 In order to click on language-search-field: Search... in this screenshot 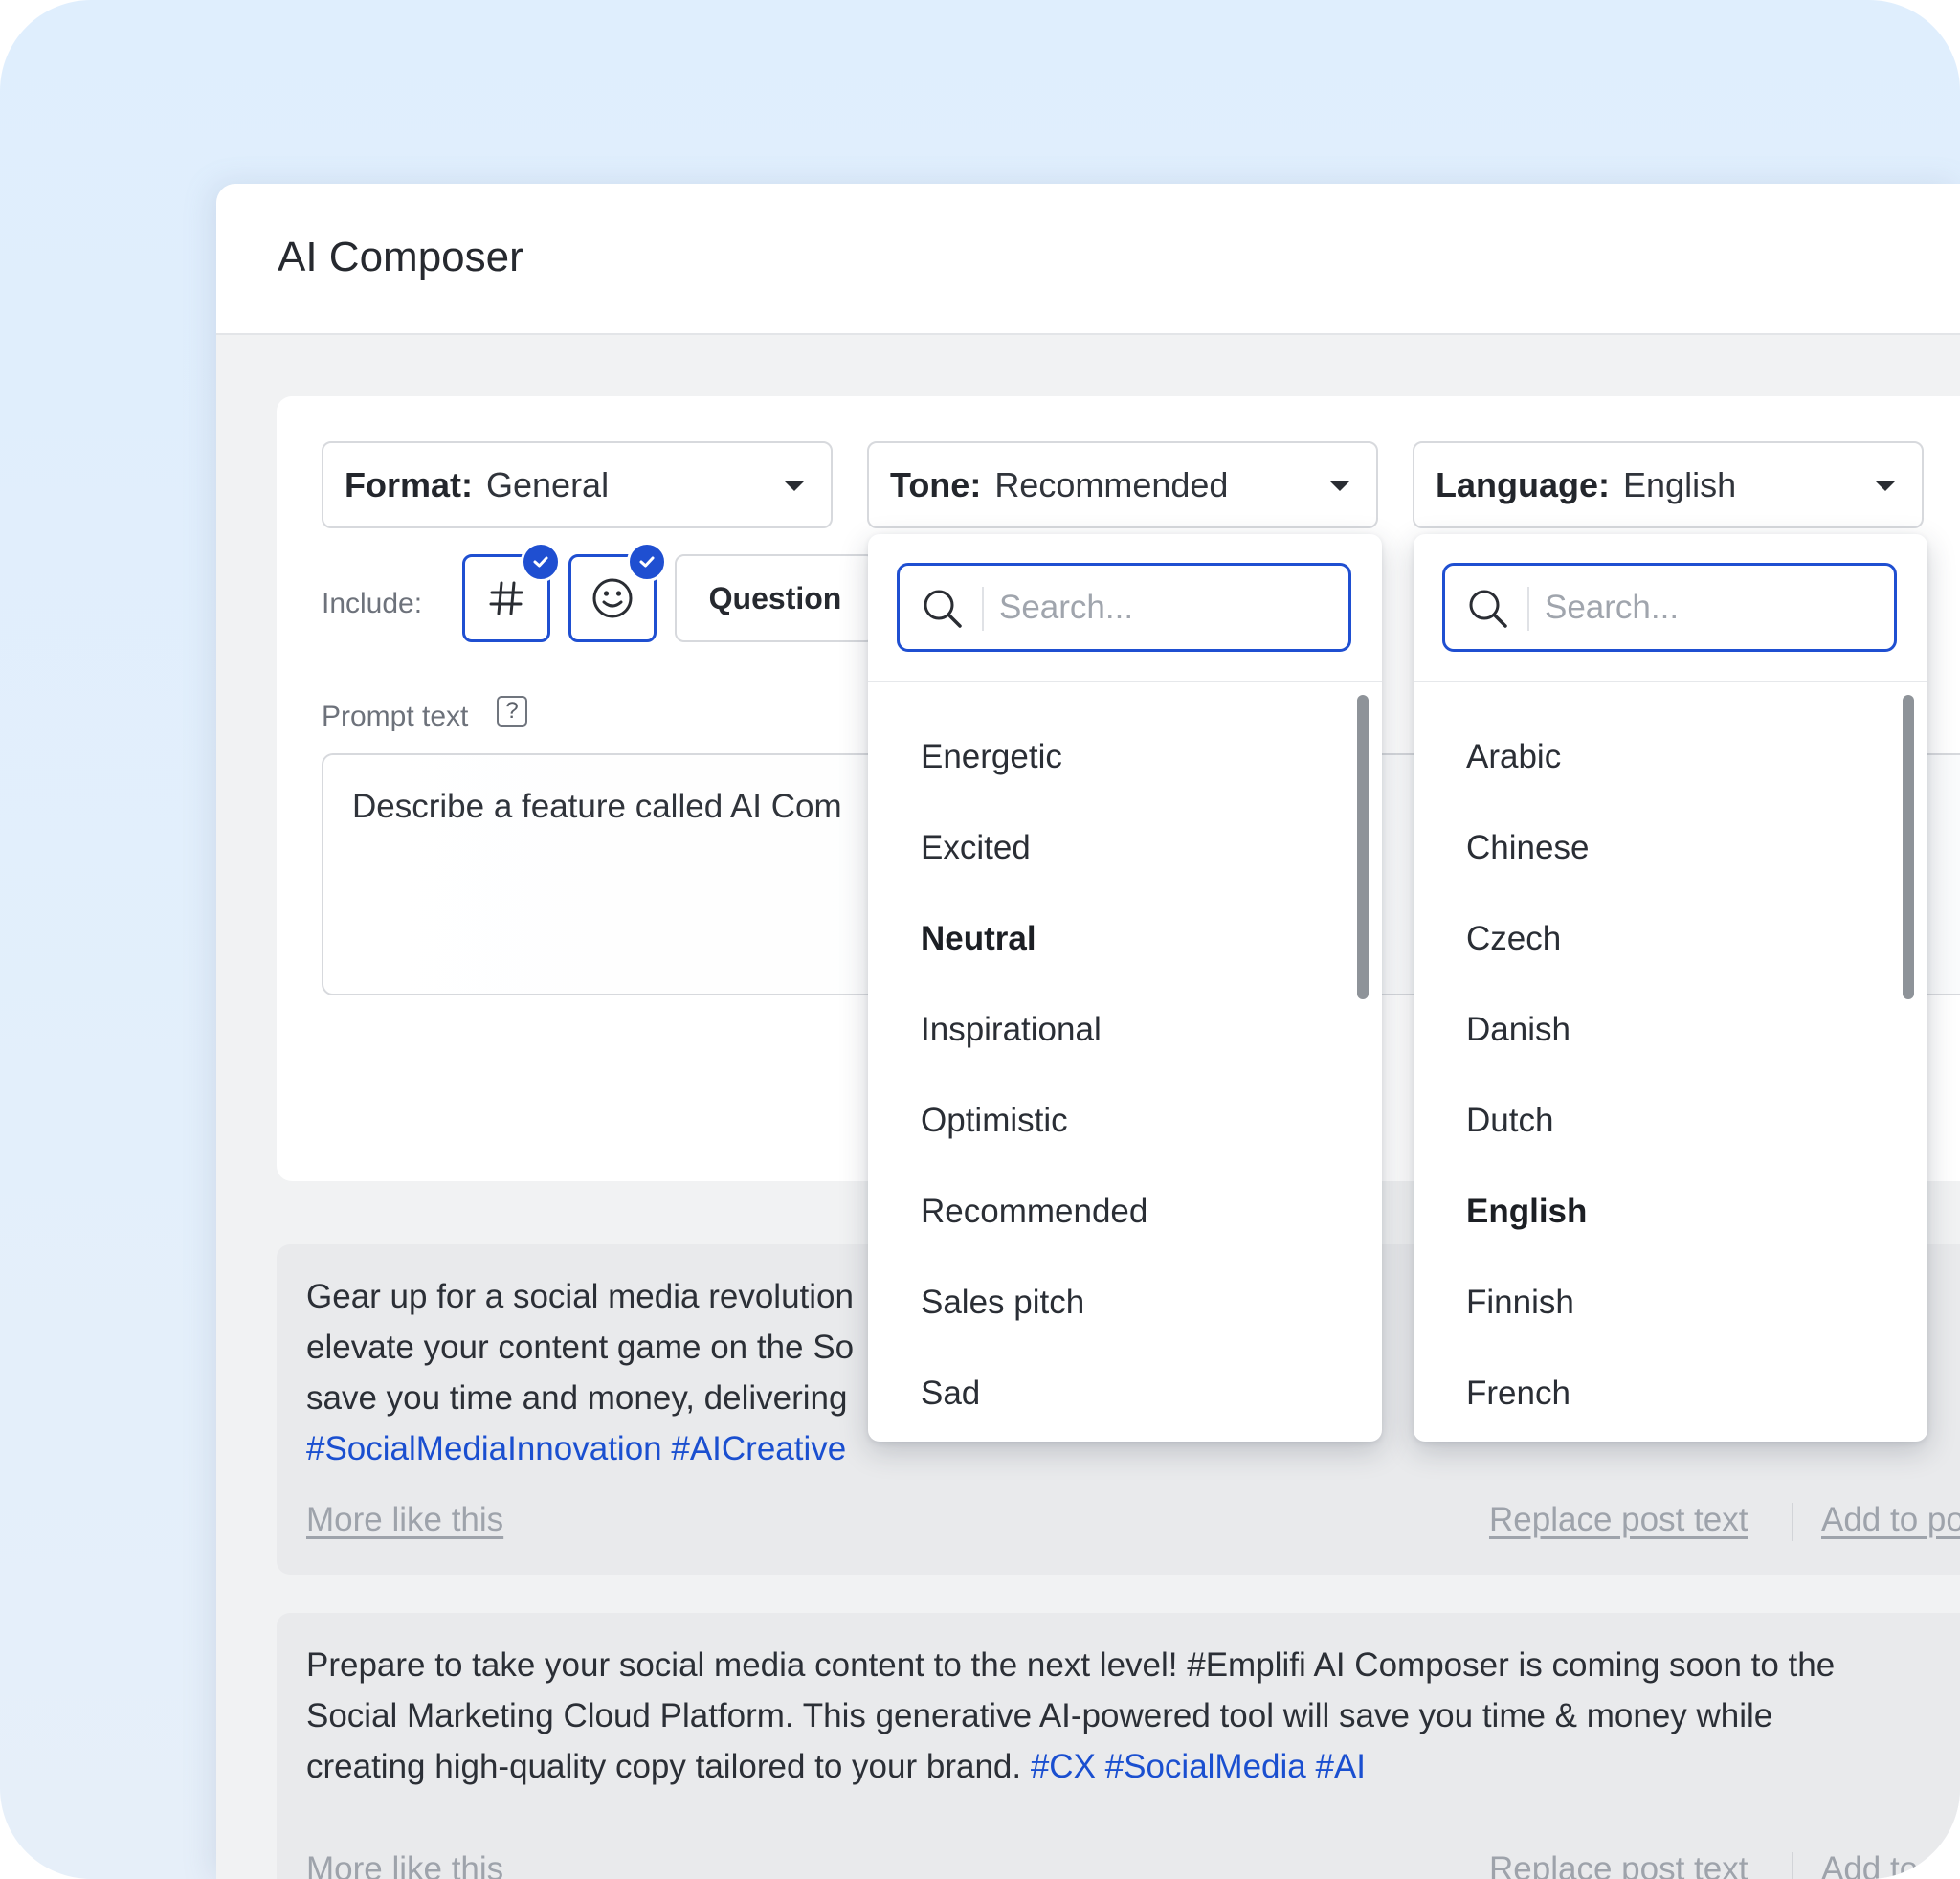, I will do `click(1670, 607)`.